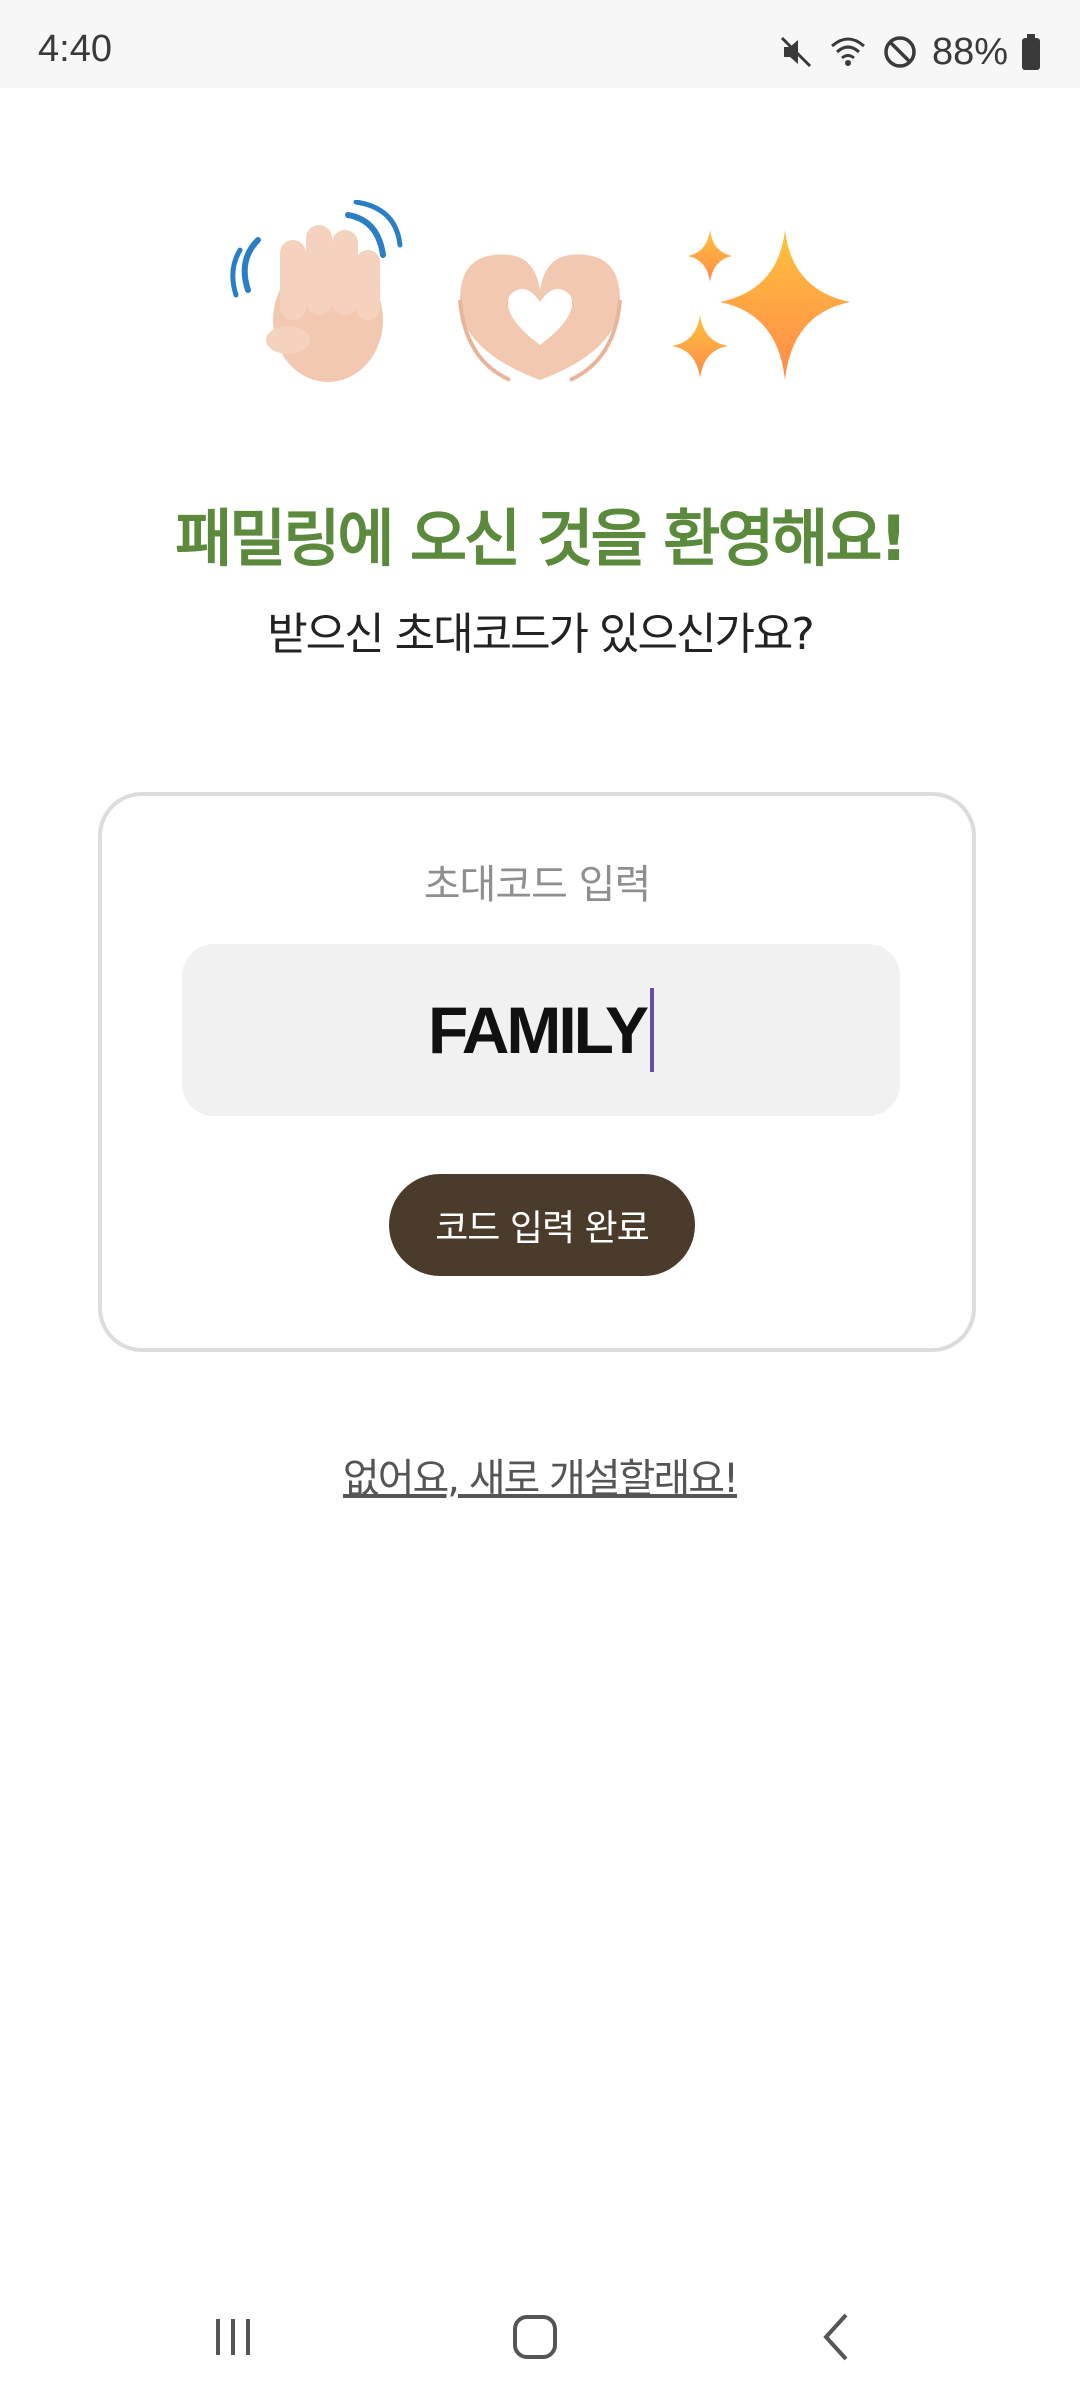 The width and height of the screenshot is (1080, 2400). Describe the element at coordinates (847, 51) in the screenshot. I see `wifi-icon` at that location.